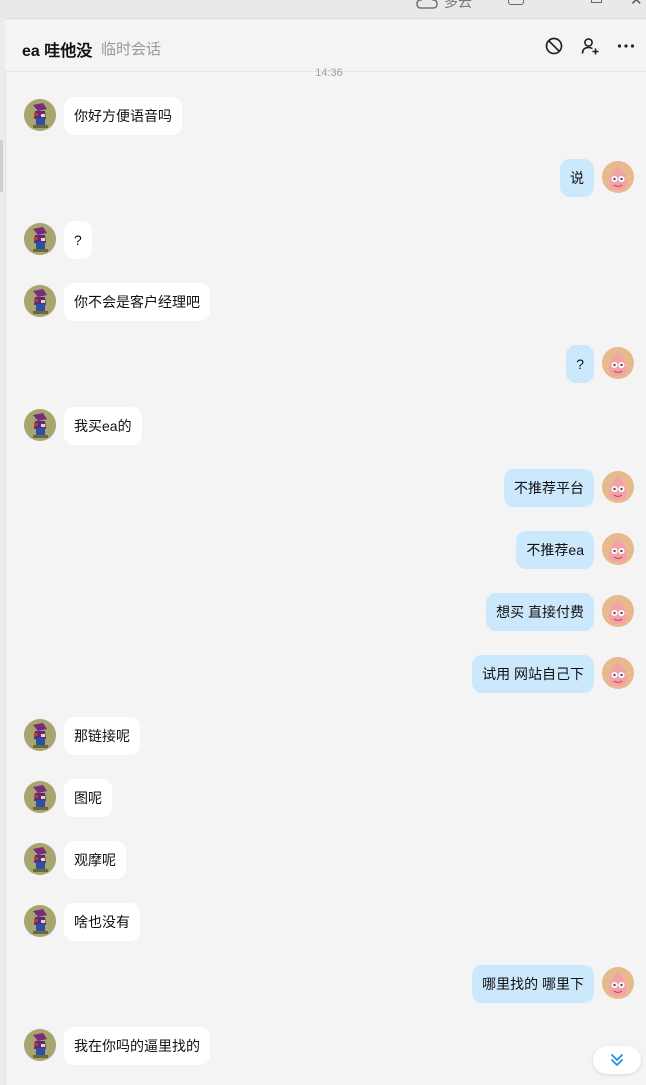 This screenshot has width=646, height=1085. I want to click on message-bubble: 你不会是客户经理吧, so click(137, 302).